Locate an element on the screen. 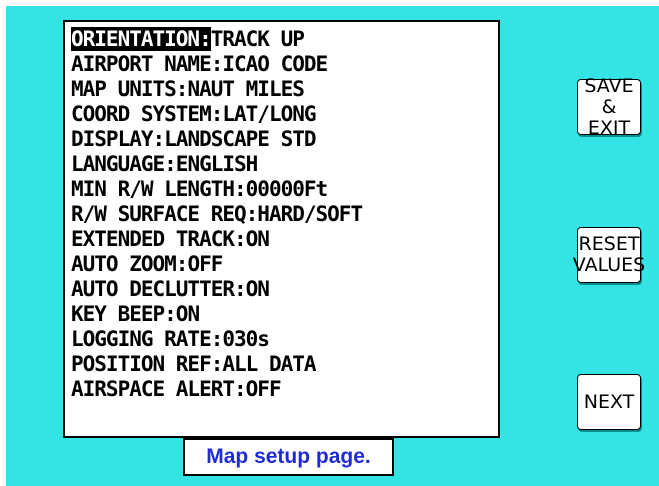 The height and width of the screenshot is (486, 659). setting-min-rw-length: MIN R/W LENGTH:00000Ft is located at coordinates (284, 189).